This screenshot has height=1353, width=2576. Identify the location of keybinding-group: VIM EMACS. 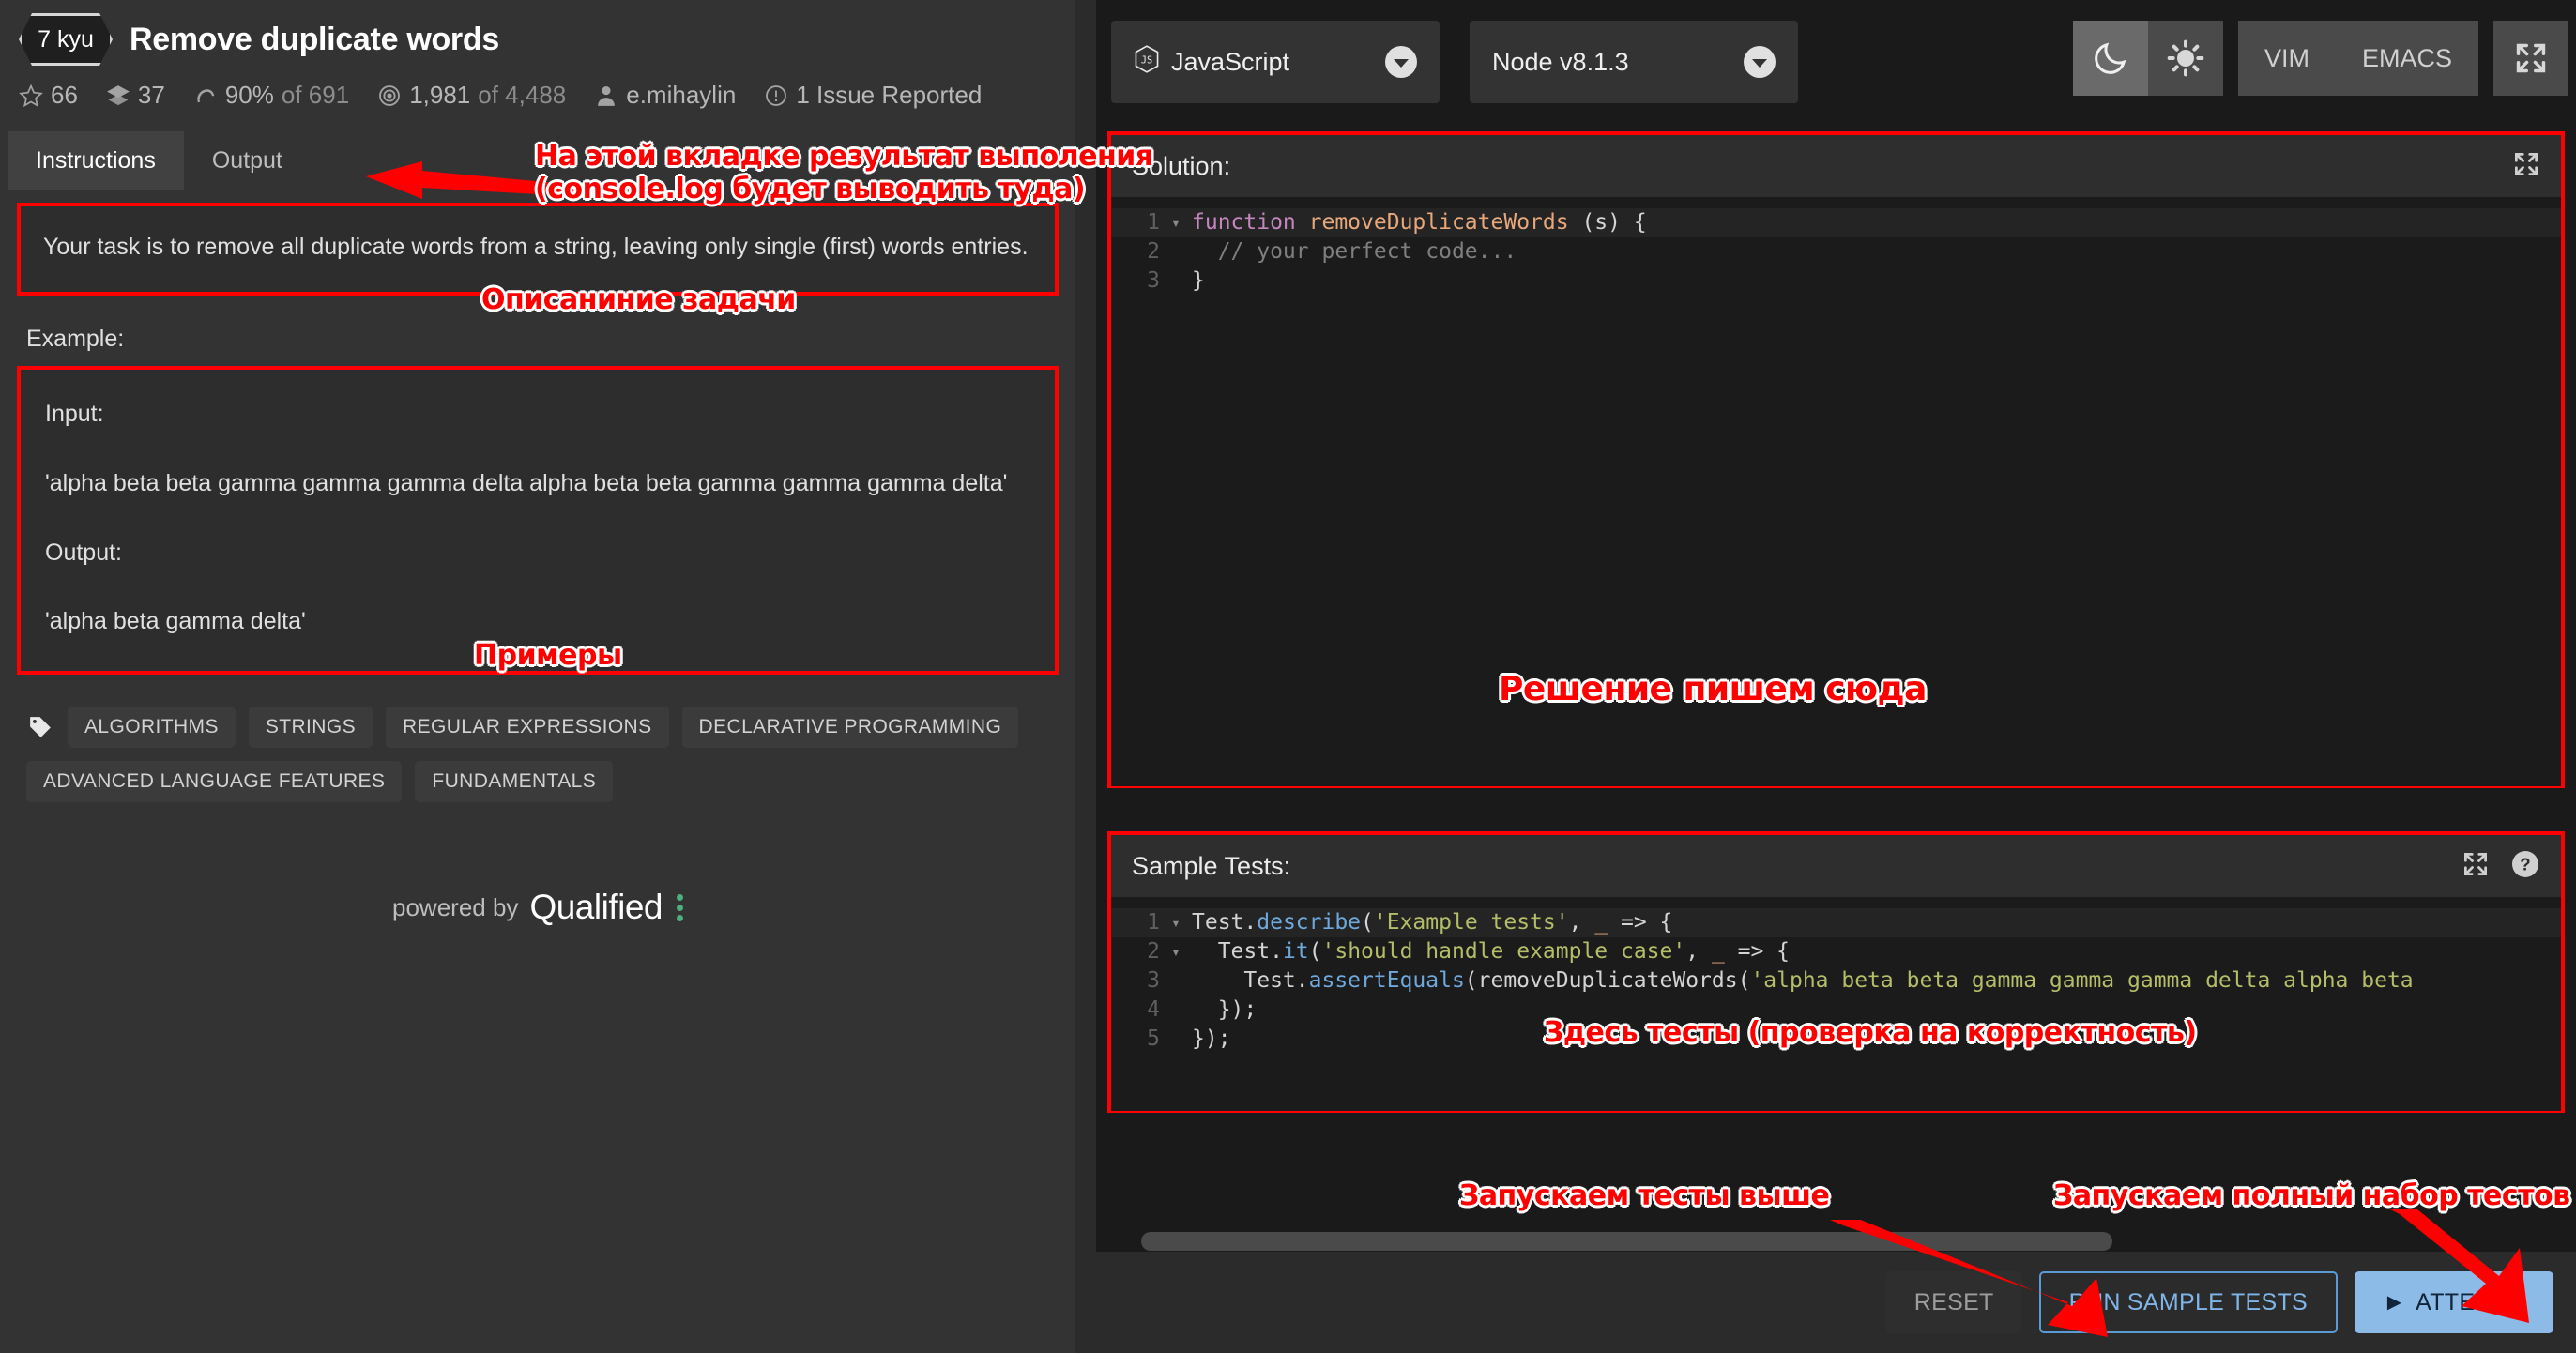
(2357, 58).